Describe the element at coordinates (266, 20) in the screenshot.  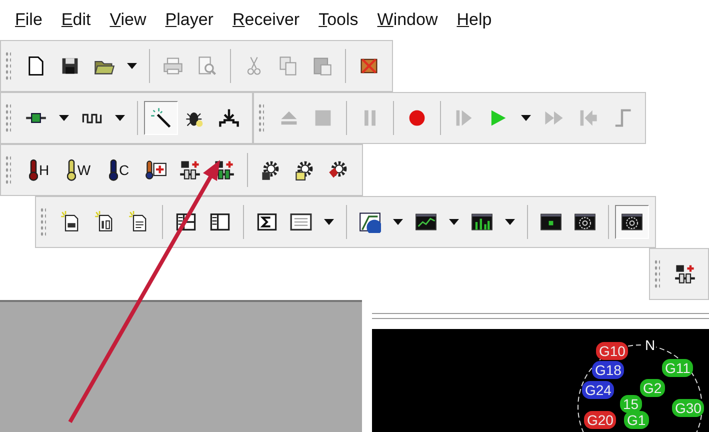
I see `menu-item: Receiver` at that location.